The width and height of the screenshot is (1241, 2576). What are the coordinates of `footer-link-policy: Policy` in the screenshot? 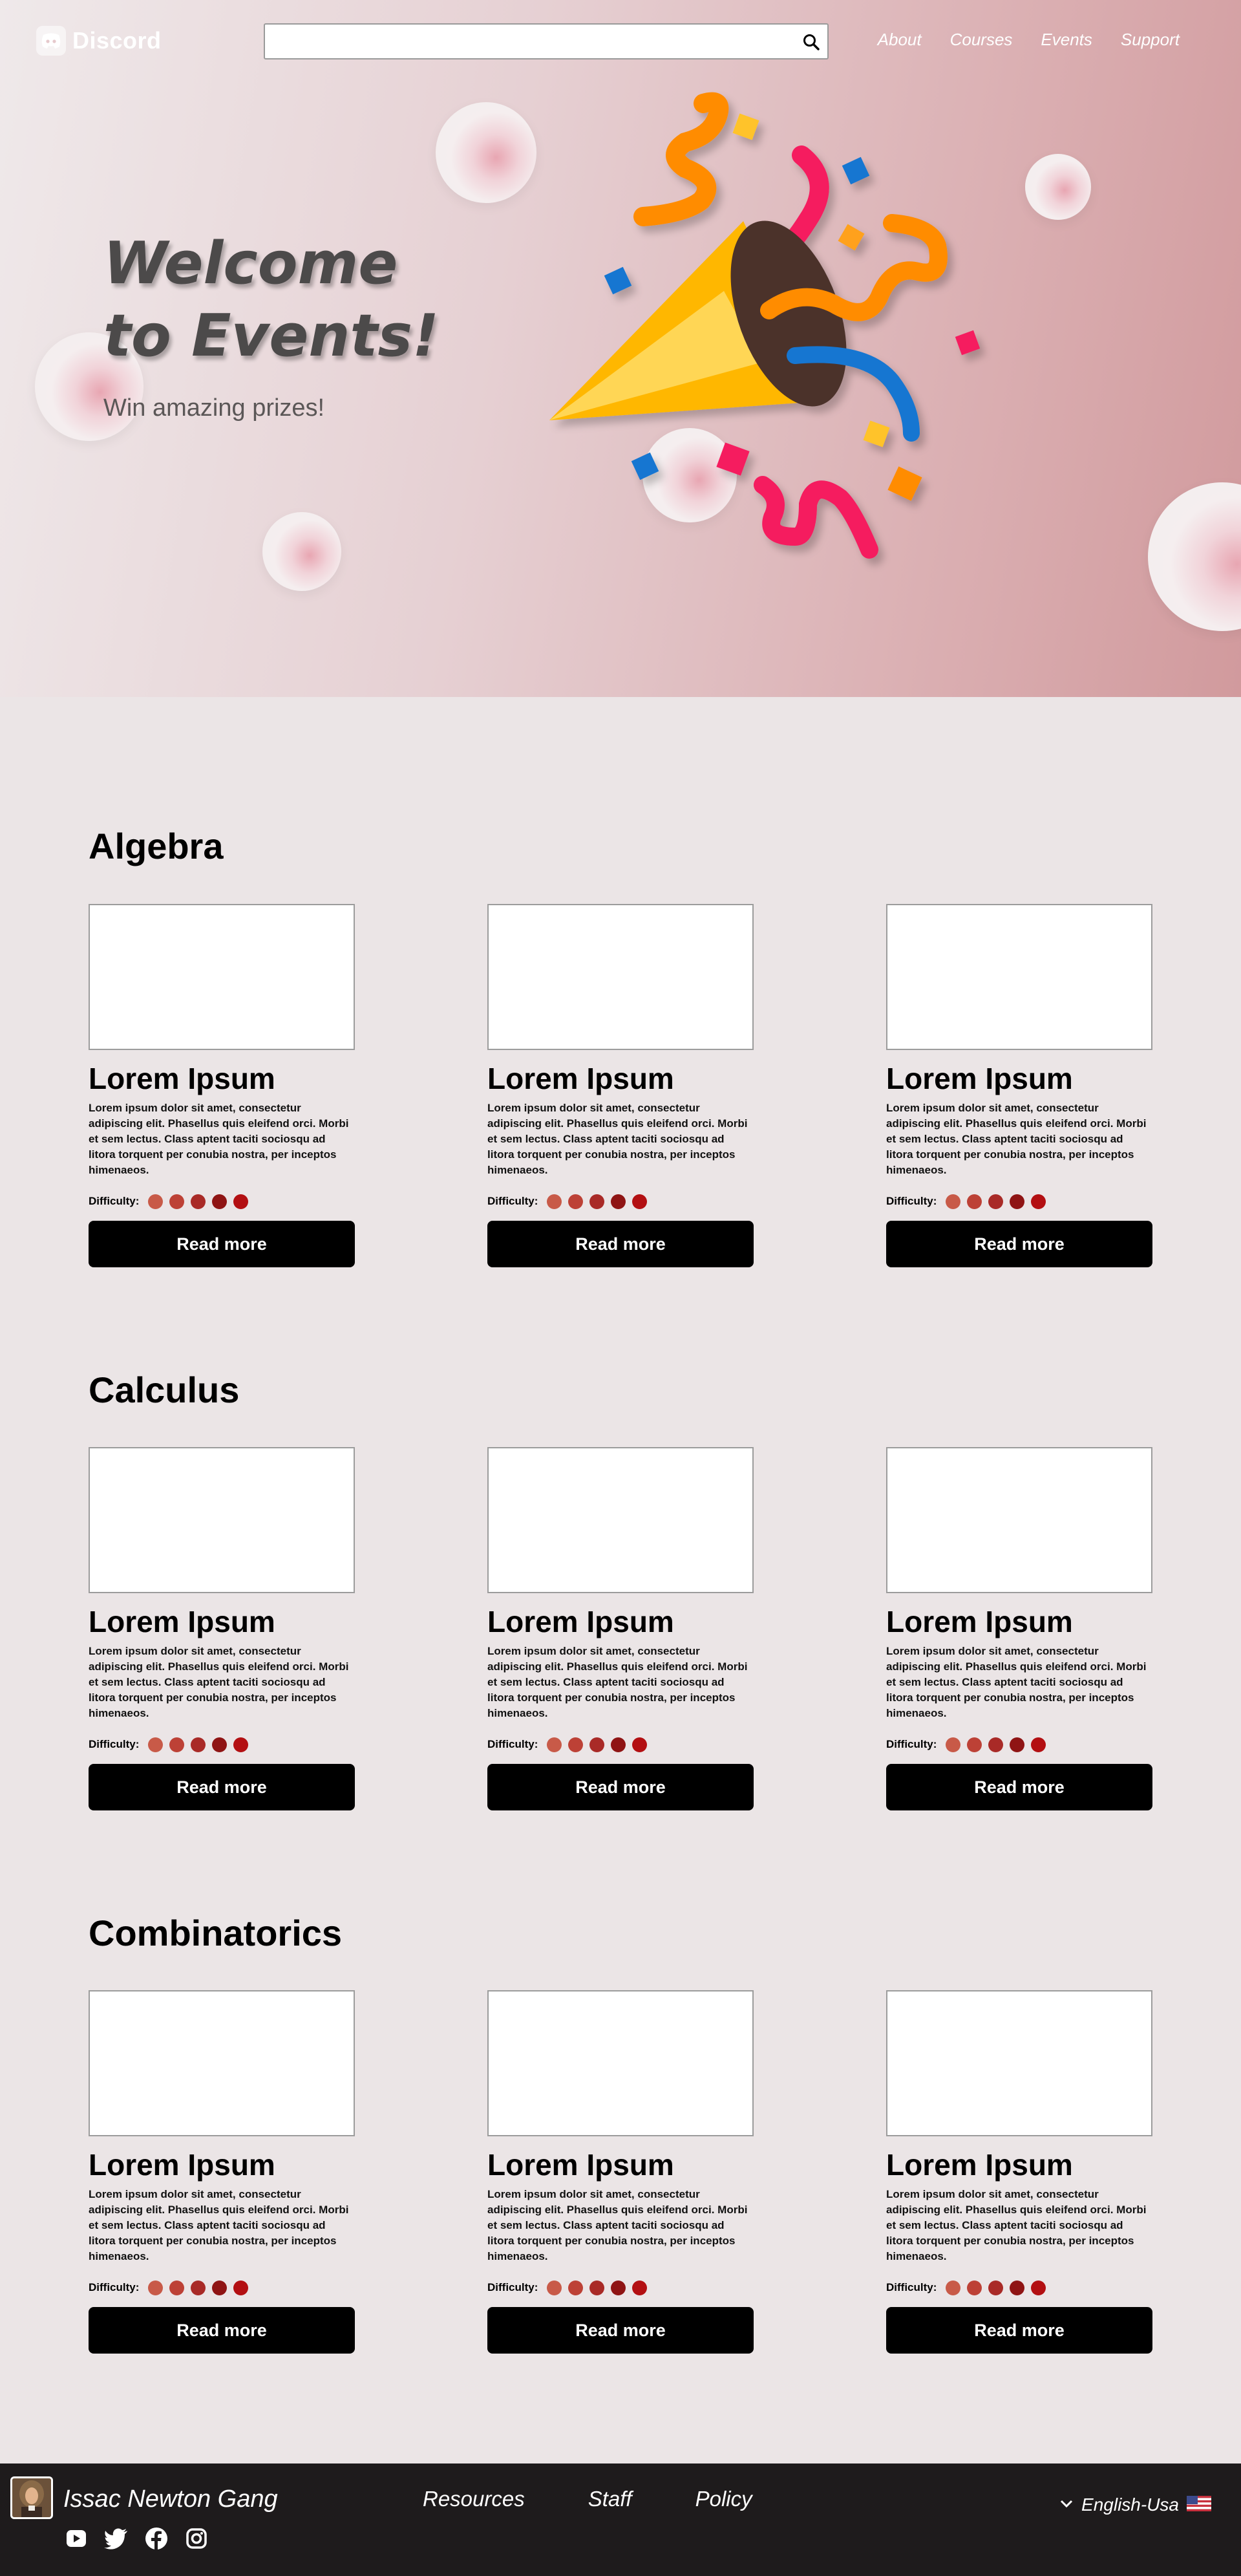 It's located at (723, 2499).